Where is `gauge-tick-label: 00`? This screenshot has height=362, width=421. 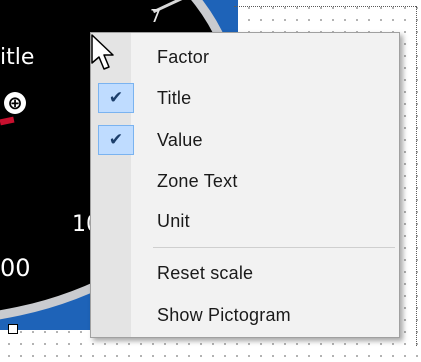 gauge-tick-label: 00 is located at coordinates (15, 268).